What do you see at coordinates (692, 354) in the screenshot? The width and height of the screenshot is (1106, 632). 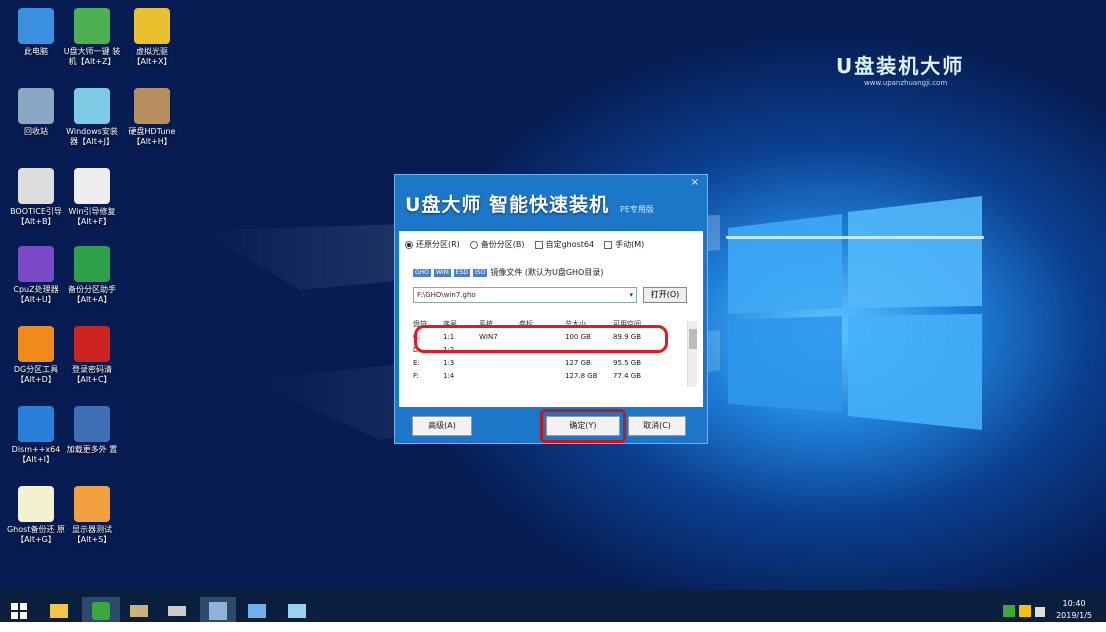 I see `table-scrollbar` at bounding box center [692, 354].